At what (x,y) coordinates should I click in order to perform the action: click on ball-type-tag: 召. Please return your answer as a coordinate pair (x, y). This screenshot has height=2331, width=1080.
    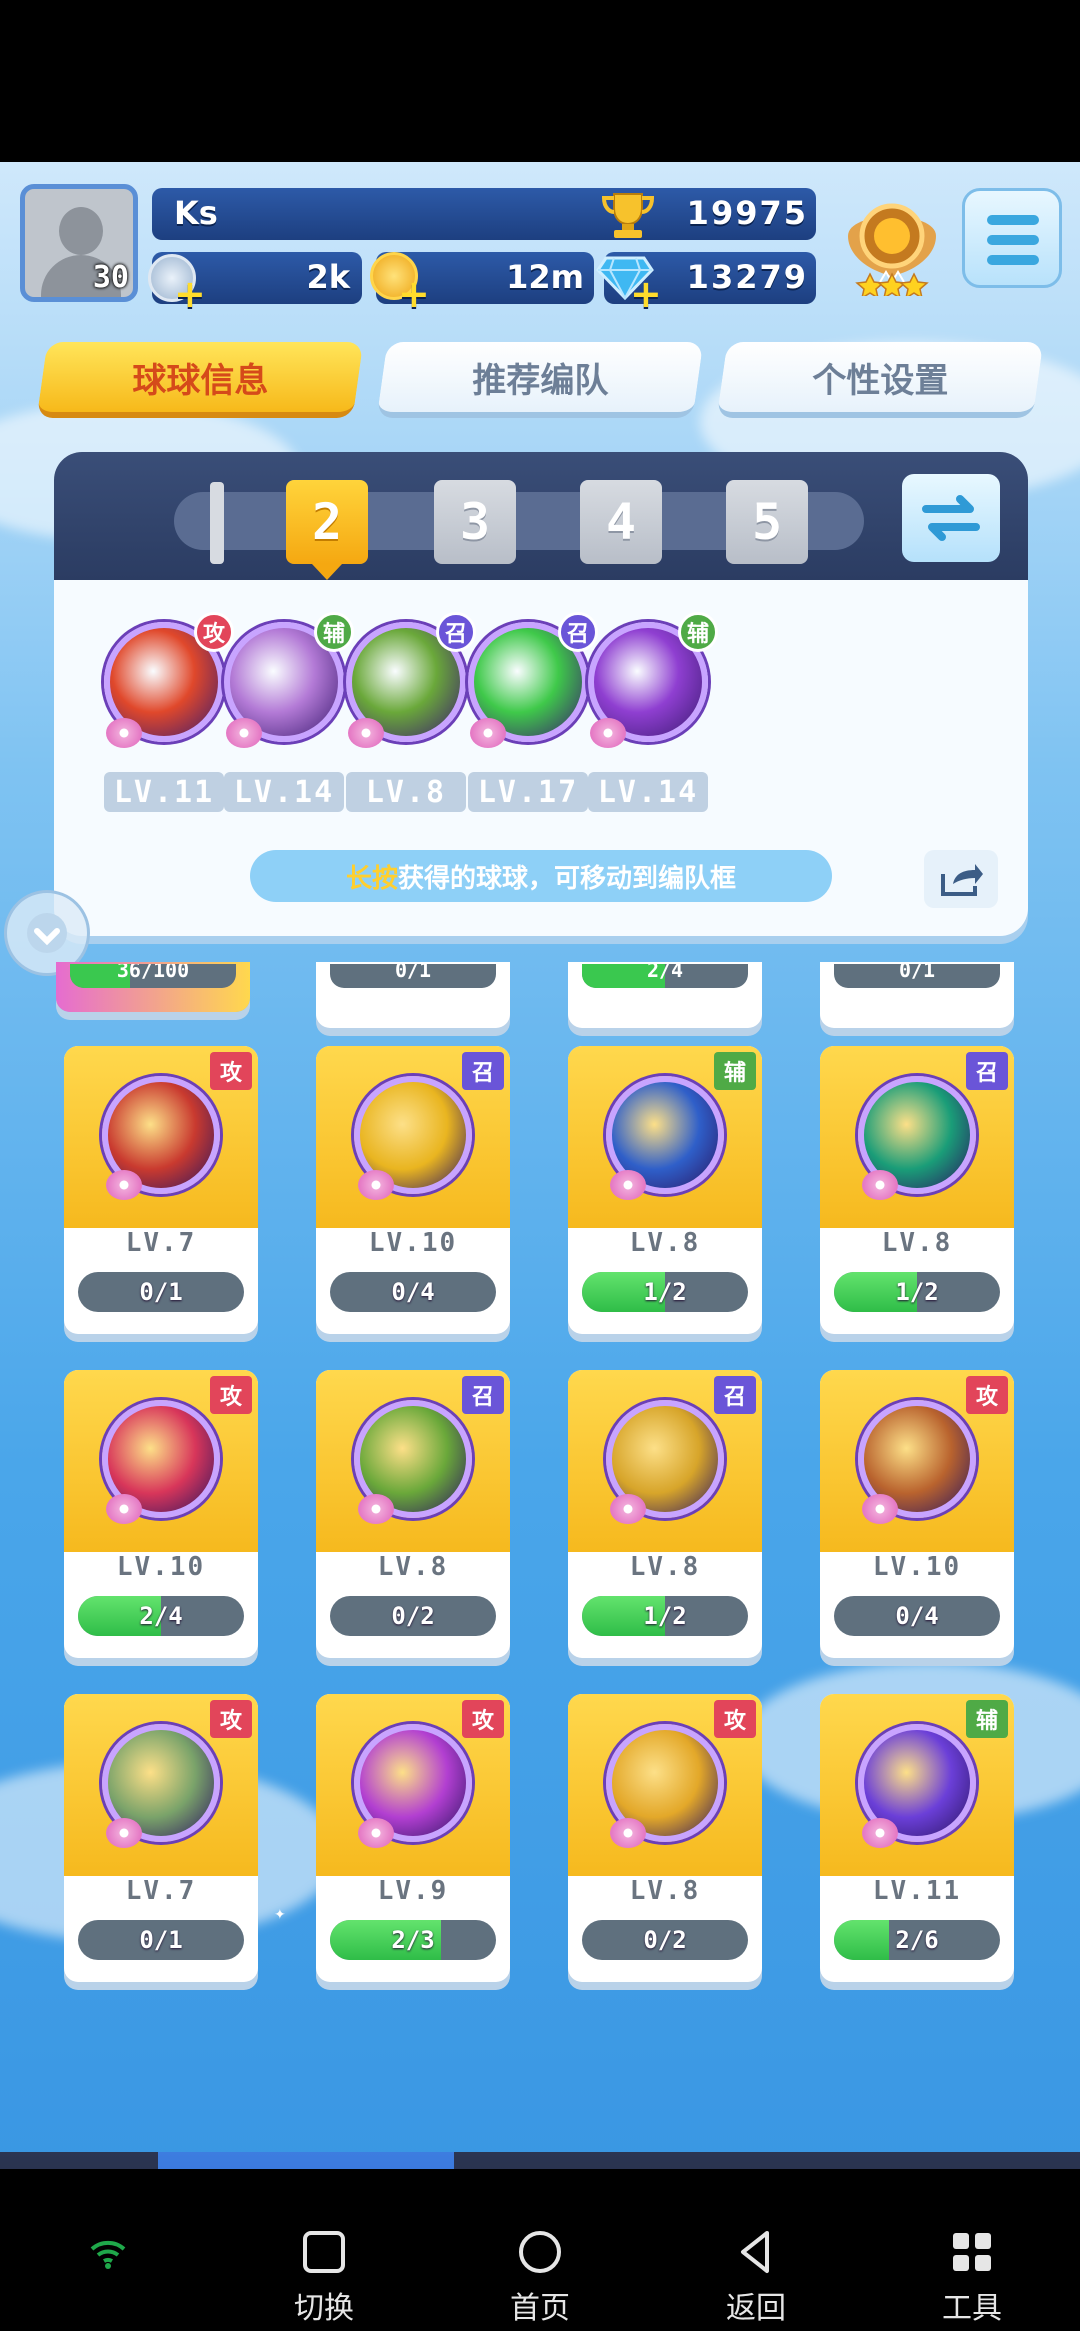
    Looking at the image, I should click on (483, 1395).